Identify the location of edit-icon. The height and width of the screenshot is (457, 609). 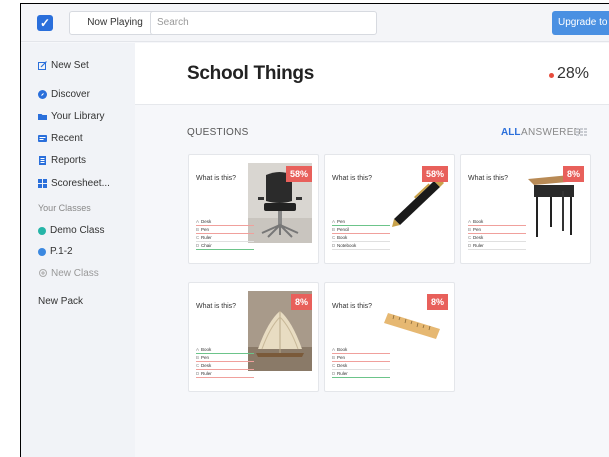
(42, 65).